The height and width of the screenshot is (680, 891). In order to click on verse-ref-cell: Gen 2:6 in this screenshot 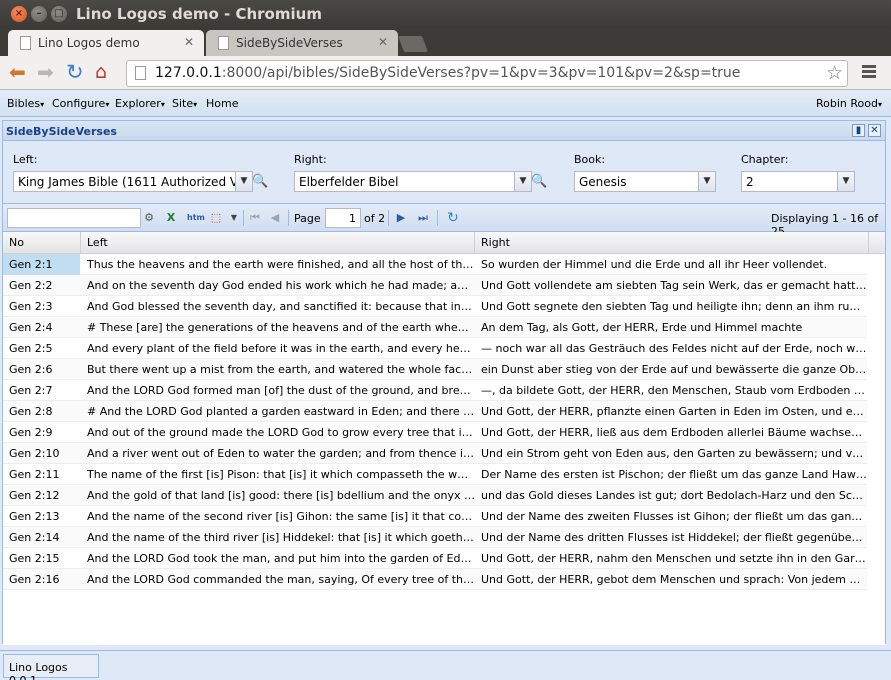, I will do `click(41, 369)`.